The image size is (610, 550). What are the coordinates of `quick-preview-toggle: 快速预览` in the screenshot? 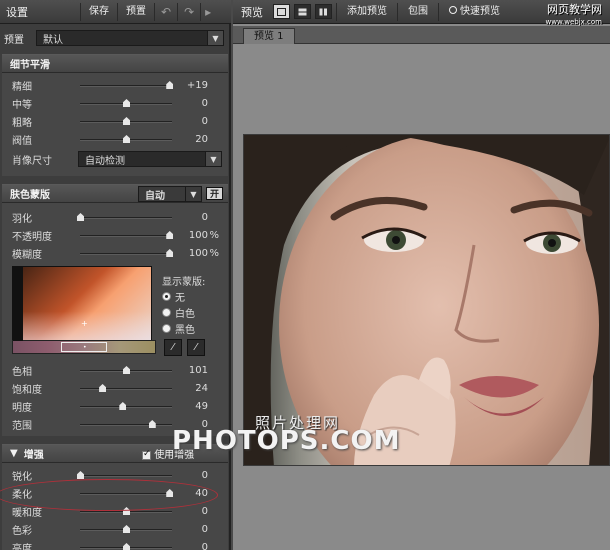 It's located at (474, 11).